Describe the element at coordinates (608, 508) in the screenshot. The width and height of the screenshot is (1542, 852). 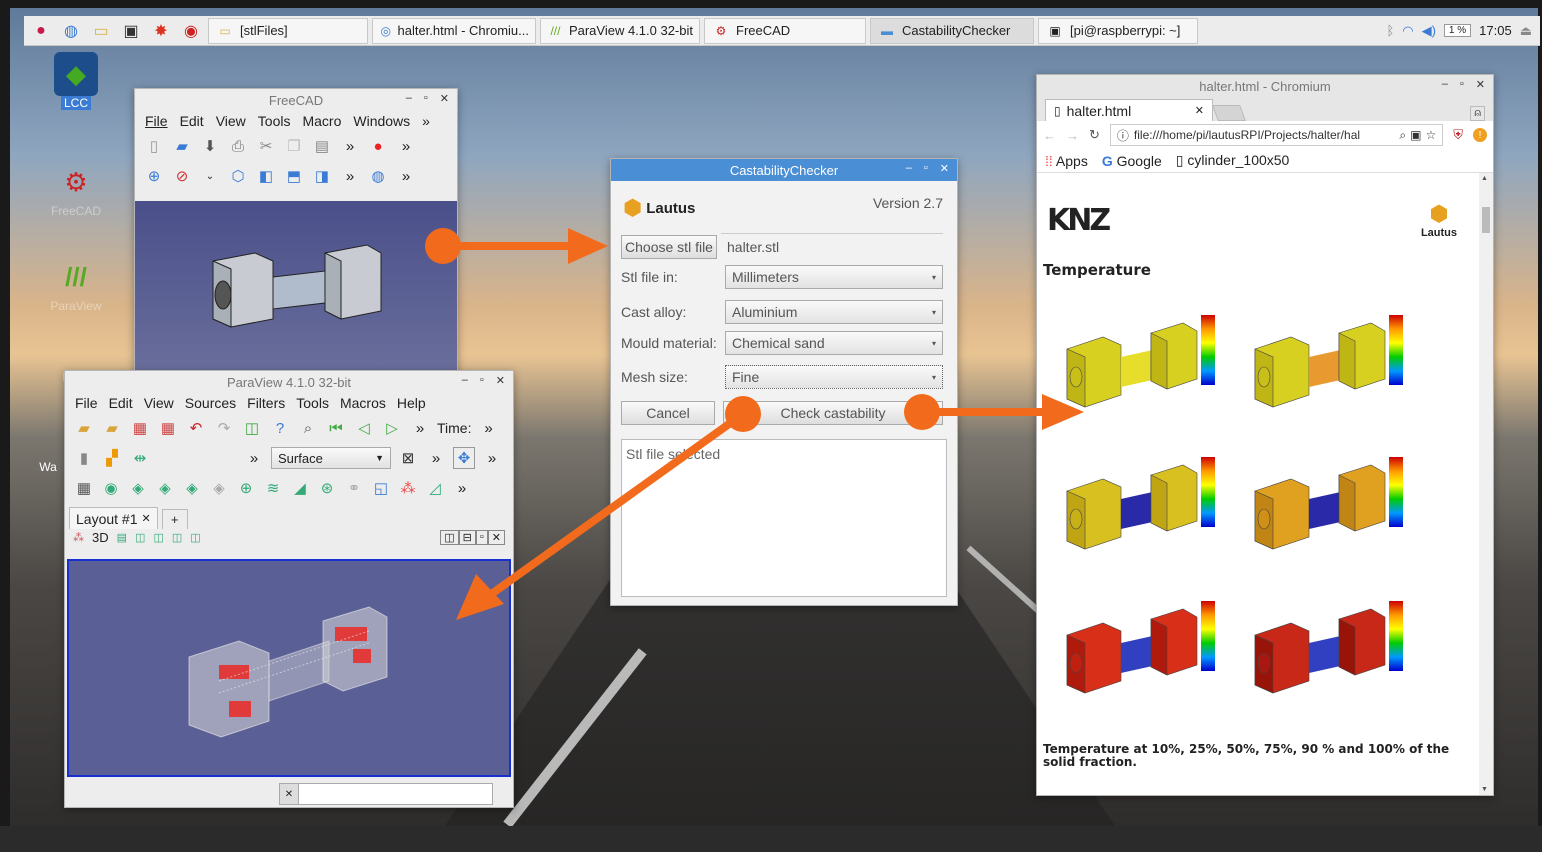
I see `arrow-dialog-to-paraview` at that location.